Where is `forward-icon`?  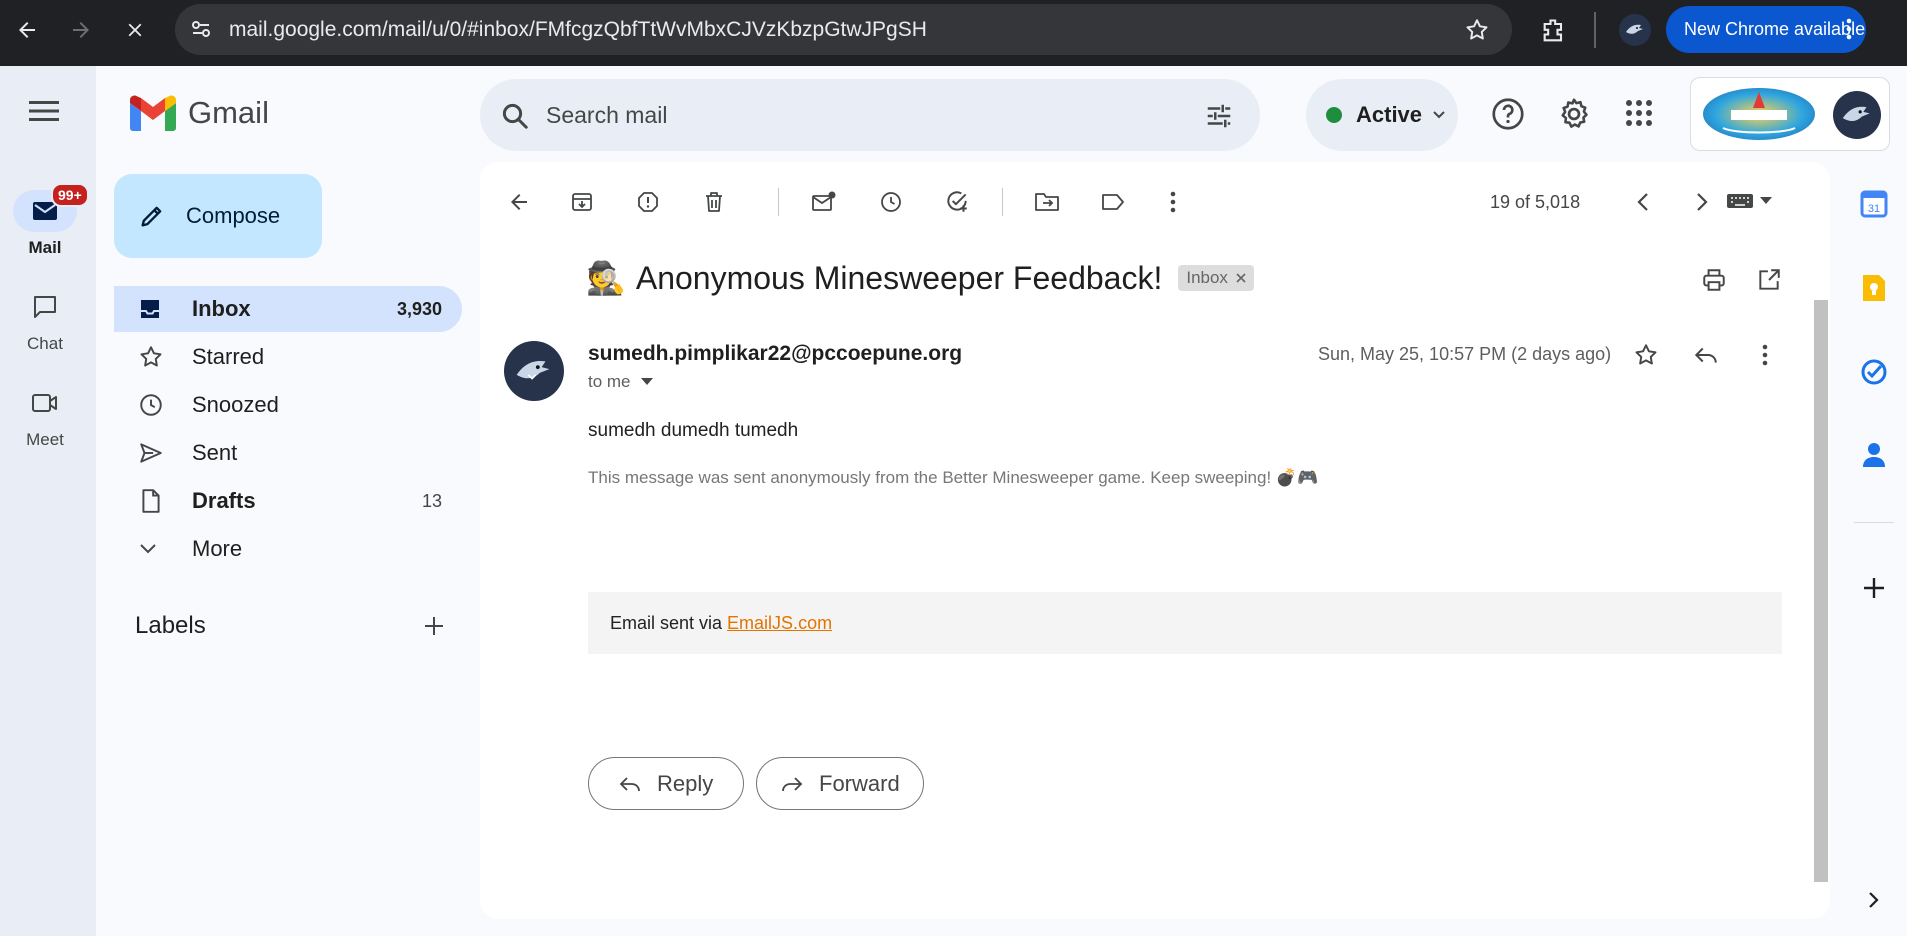
forward-icon is located at coordinates (81, 30).